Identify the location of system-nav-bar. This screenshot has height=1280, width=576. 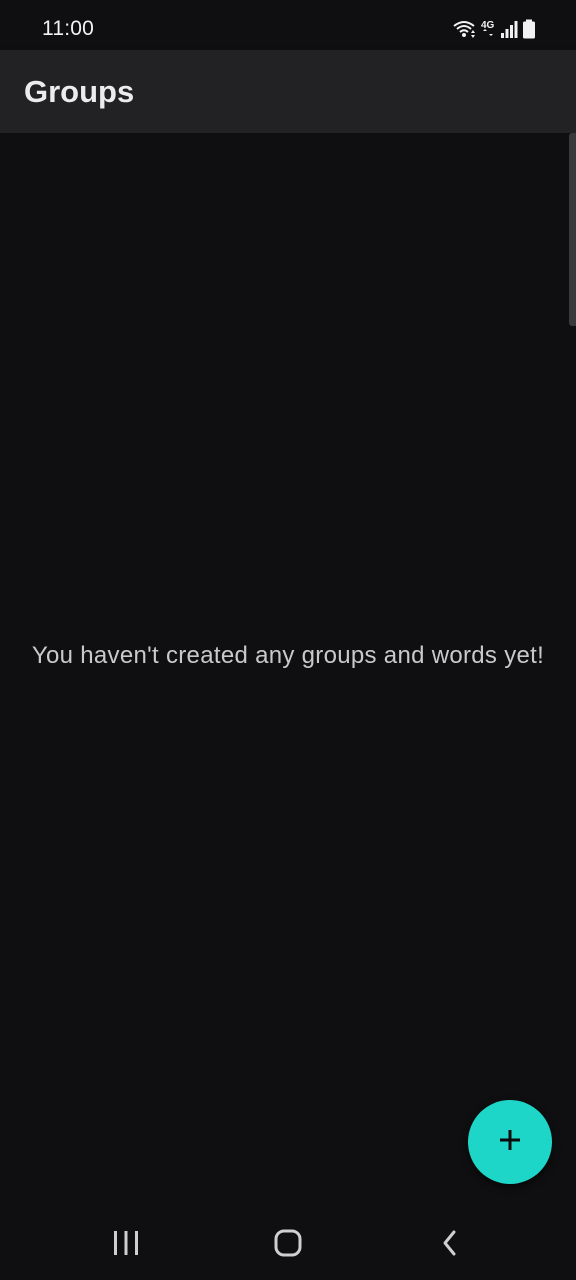
(288, 1241).